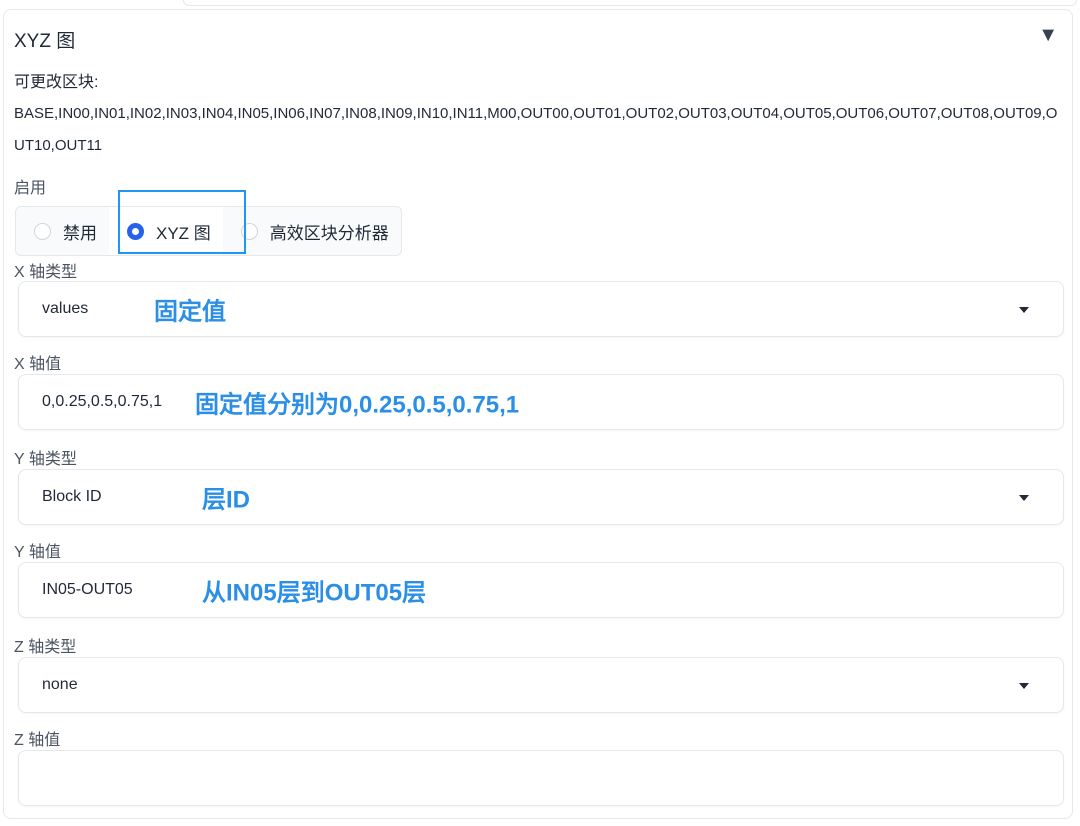  I want to click on y-axis-value-input: IN05-OUT05 从IN05层到OUT05层, so click(541, 590).